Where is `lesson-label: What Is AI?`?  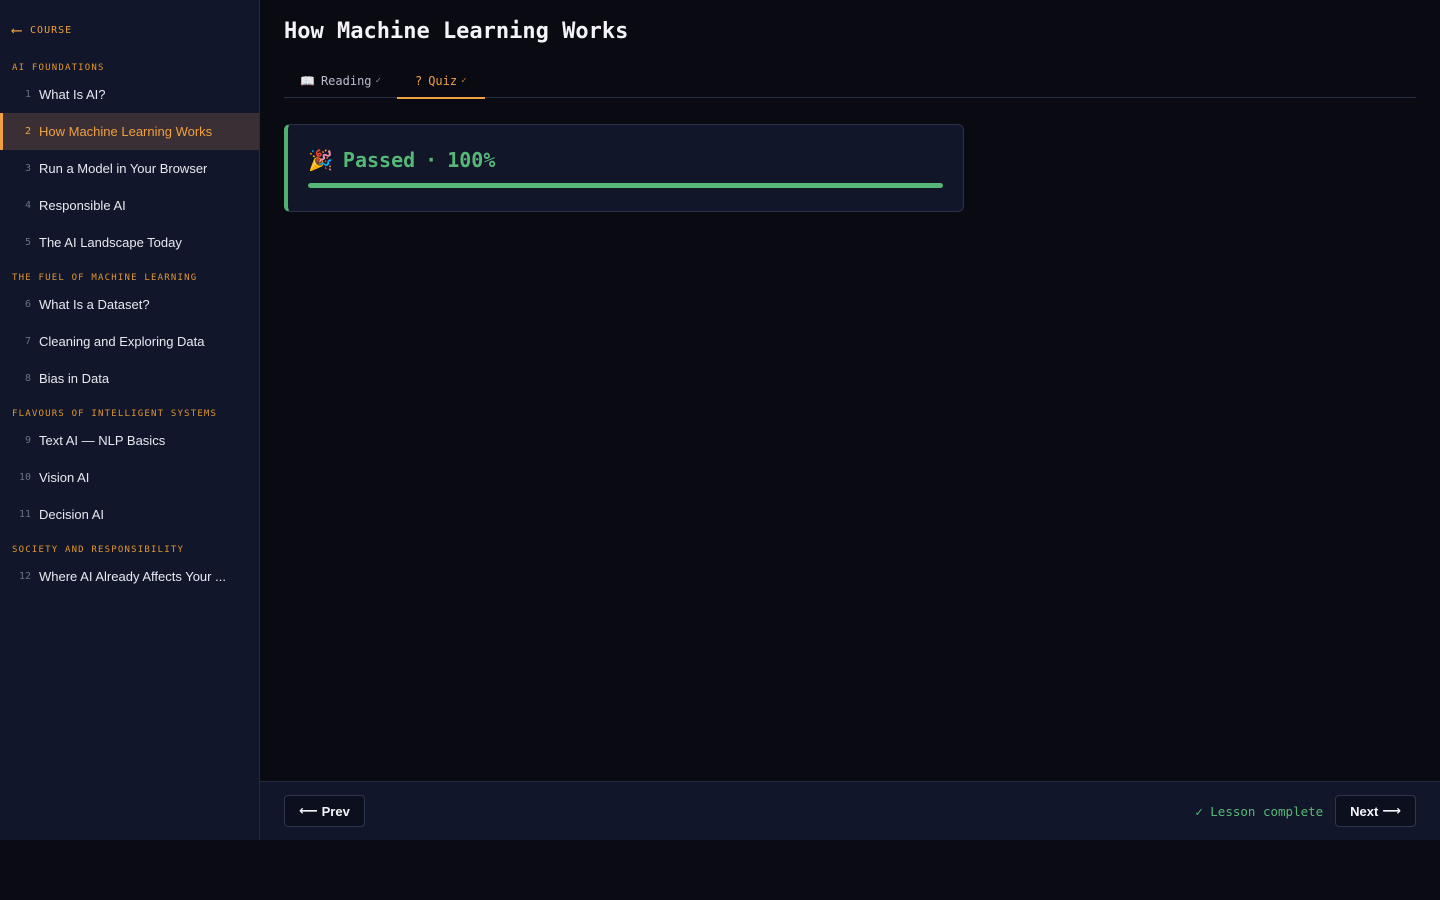
lesson-label: What Is AI? is located at coordinates (72, 94).